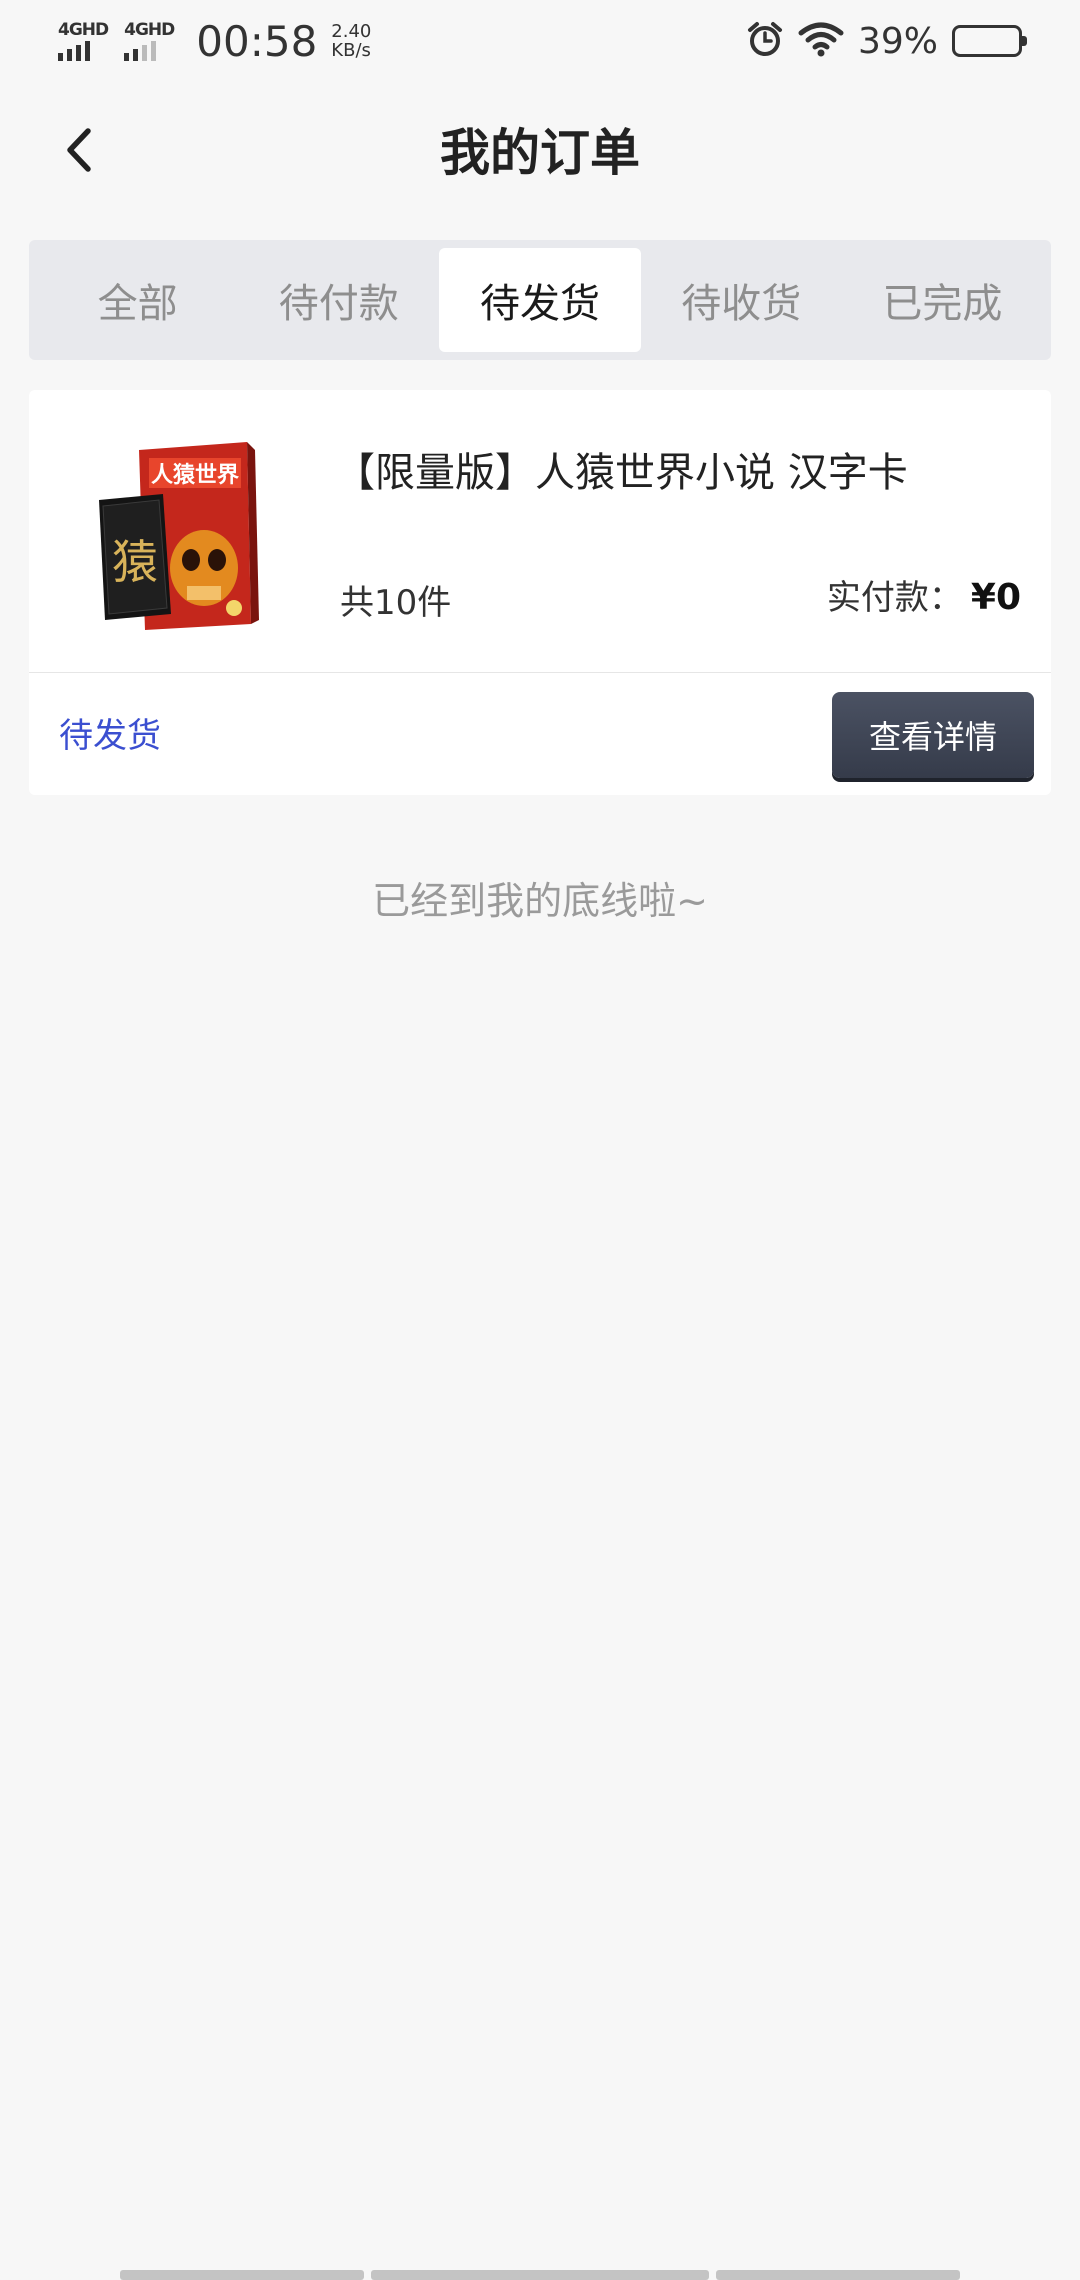  What do you see at coordinates (110, 736) in the screenshot?
I see `order-status-text: 待发货` at bounding box center [110, 736].